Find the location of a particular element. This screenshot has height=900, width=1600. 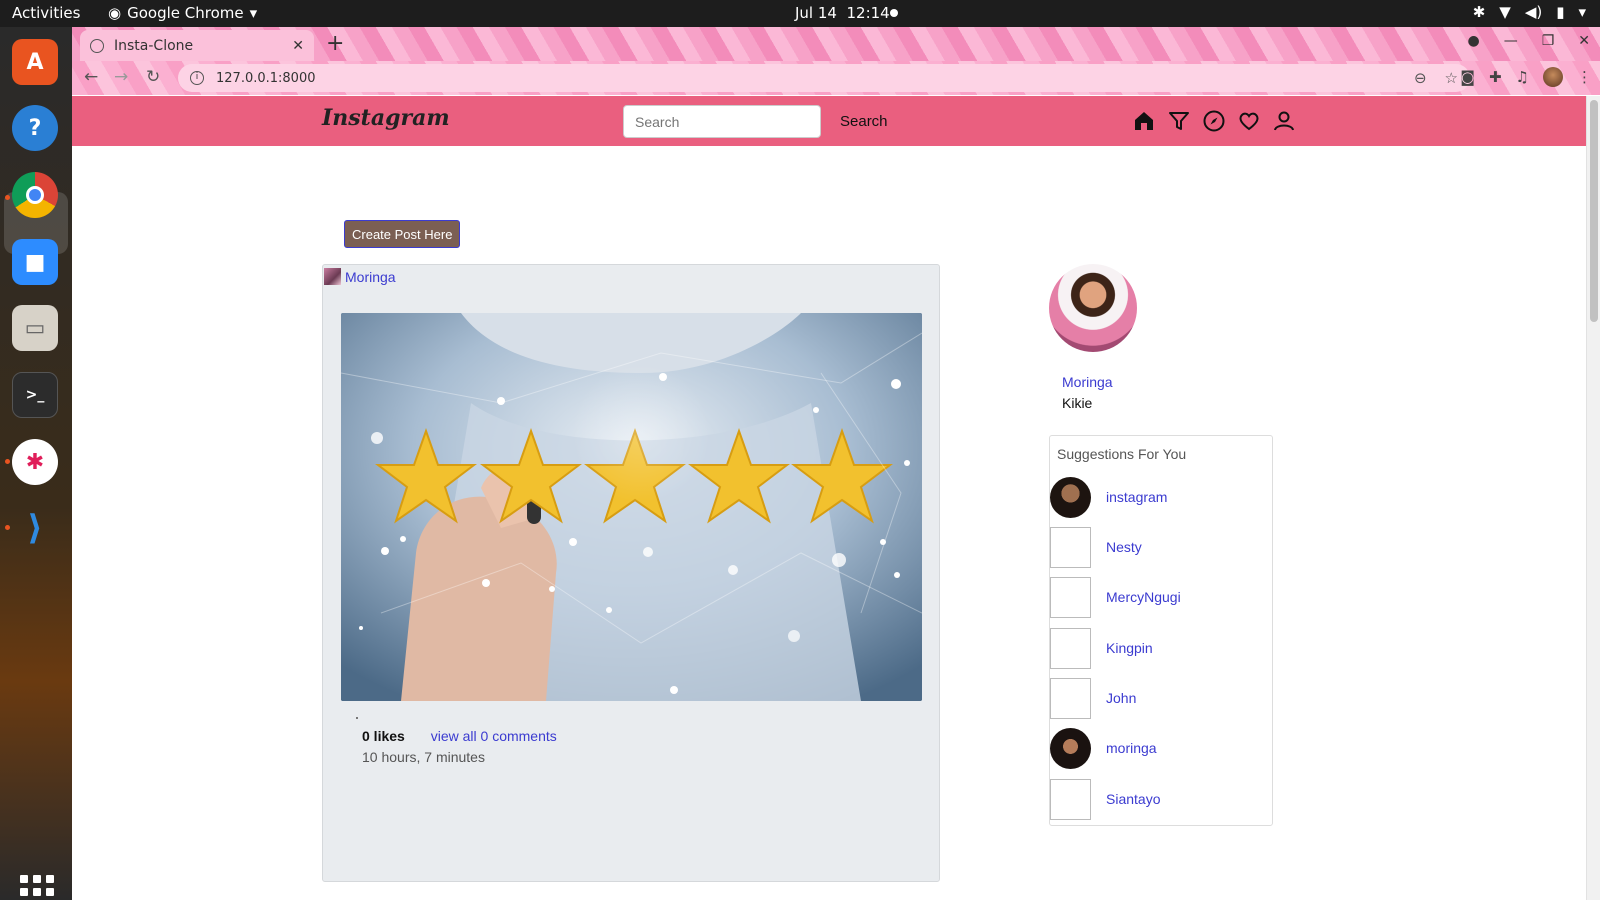

site-info-icon: i is located at coordinates (197, 78).